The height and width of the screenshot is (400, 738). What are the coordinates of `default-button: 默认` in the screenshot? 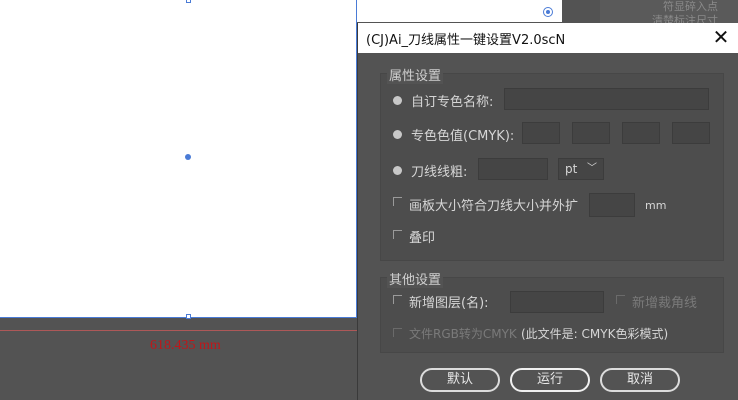 It's located at (460, 380).